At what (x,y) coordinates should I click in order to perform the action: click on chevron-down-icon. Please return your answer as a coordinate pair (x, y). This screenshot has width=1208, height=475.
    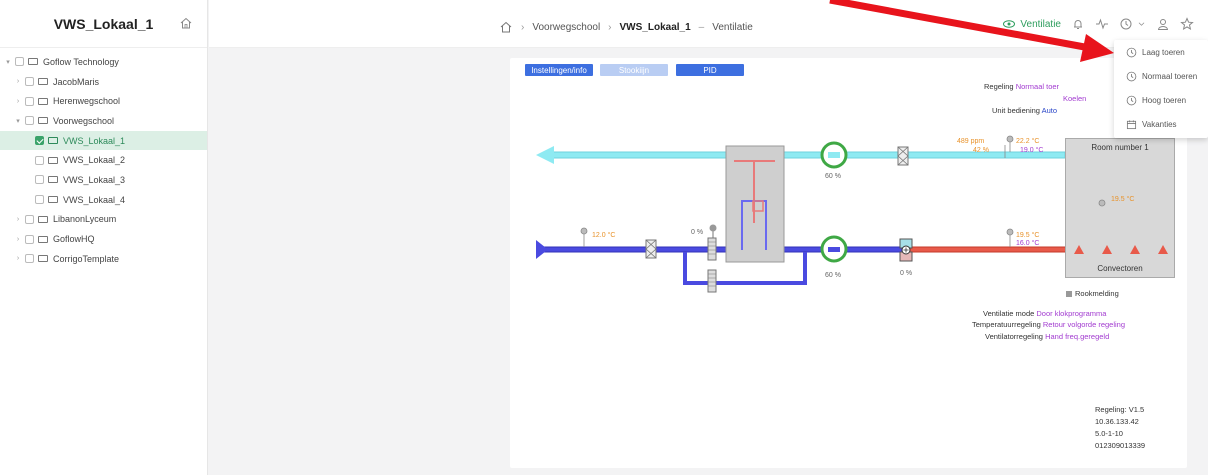
    Looking at the image, I should click on (1141, 24).